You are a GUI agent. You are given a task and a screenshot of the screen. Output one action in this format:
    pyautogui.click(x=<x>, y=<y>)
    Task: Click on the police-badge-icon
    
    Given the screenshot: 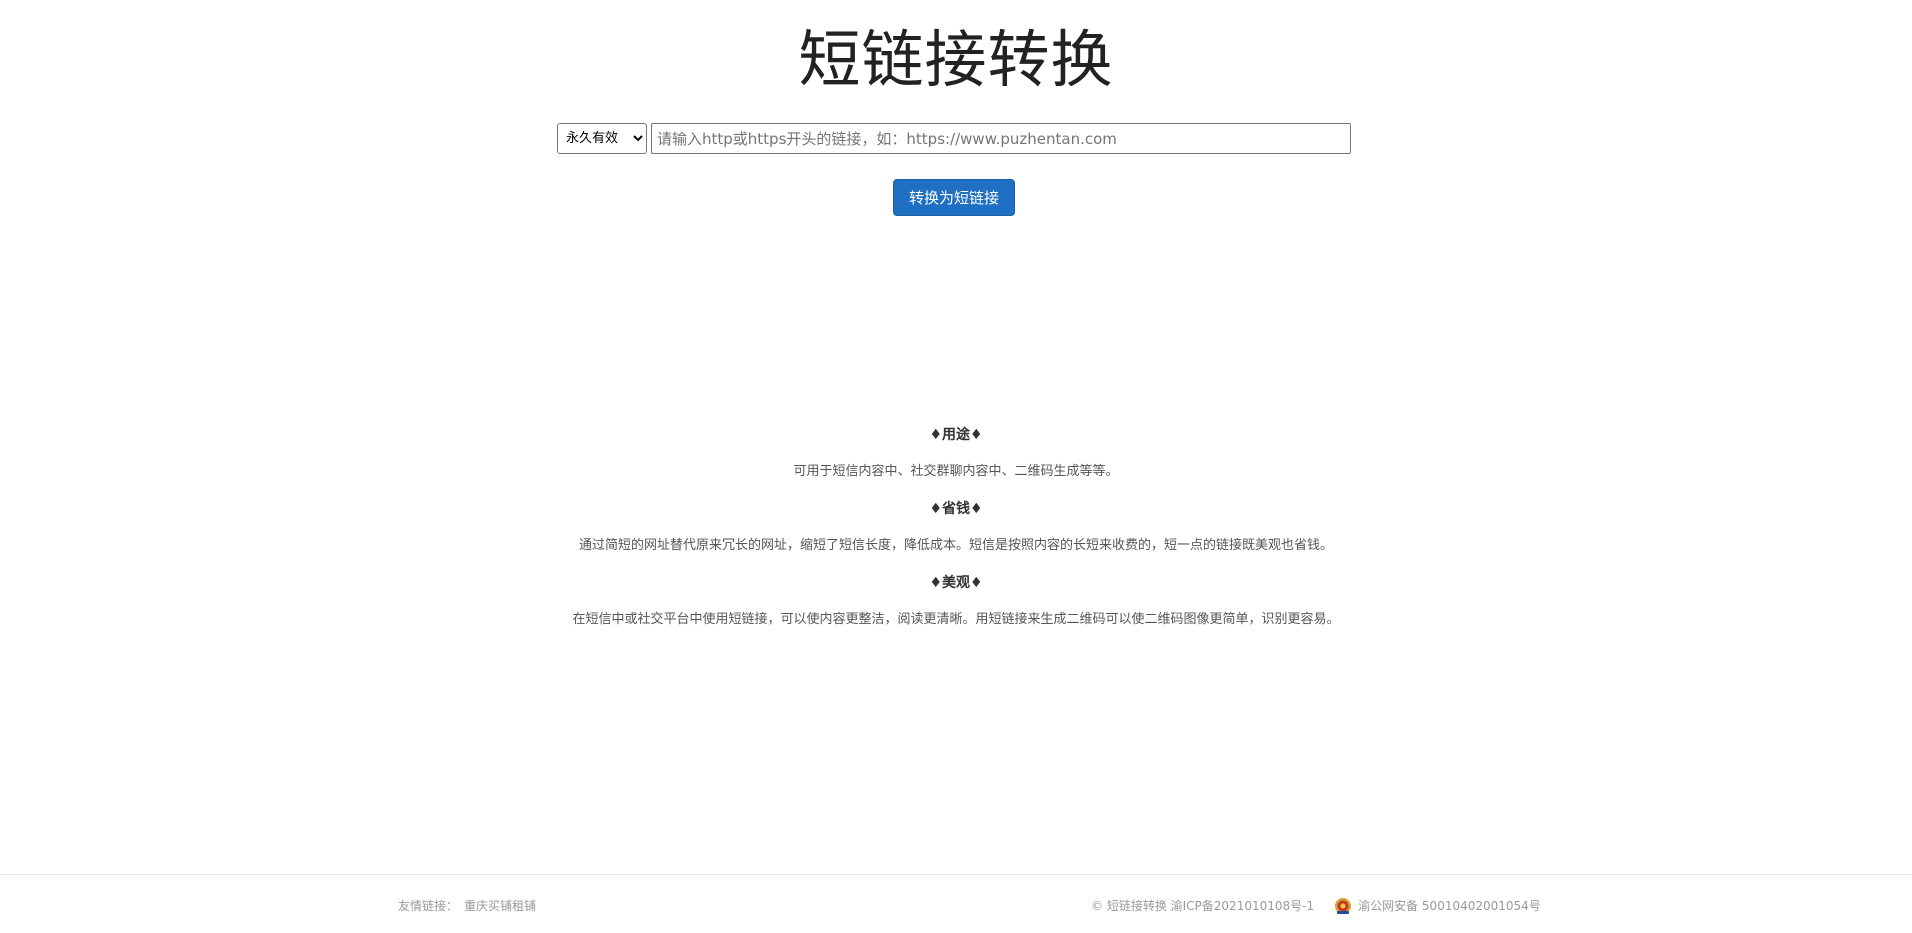 What is the action you would take?
    pyautogui.click(x=1343, y=906)
    